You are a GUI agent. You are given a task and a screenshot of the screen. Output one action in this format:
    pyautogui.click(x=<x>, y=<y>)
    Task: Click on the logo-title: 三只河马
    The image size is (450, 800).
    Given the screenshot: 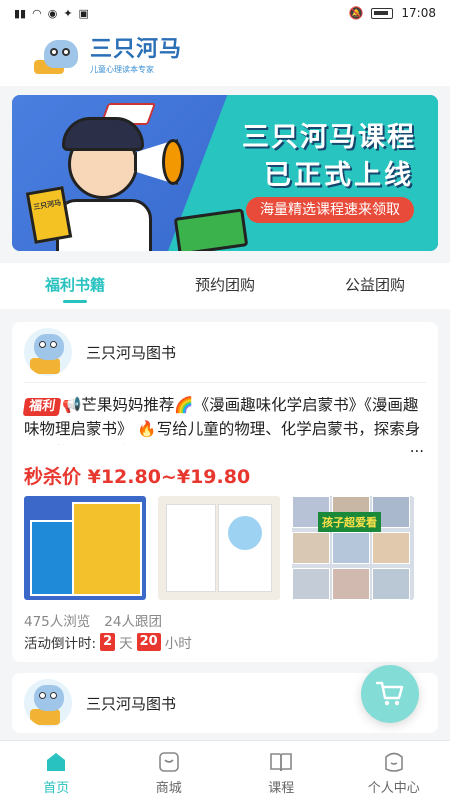 What is the action you would take?
    pyautogui.click(x=136, y=49)
    